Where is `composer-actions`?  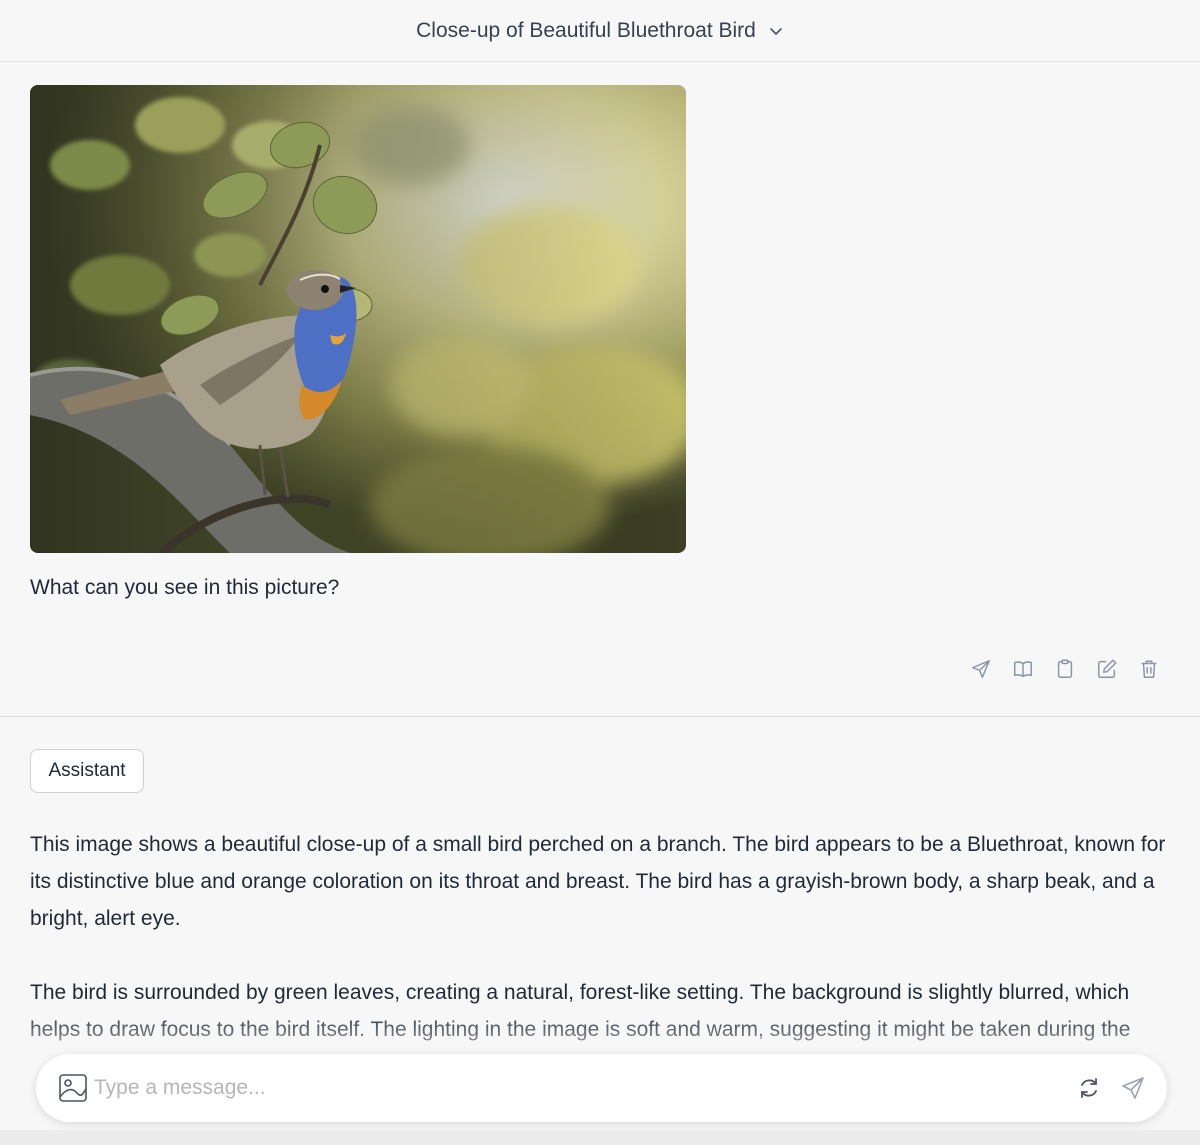
composer-actions is located at coordinates (1111, 1088).